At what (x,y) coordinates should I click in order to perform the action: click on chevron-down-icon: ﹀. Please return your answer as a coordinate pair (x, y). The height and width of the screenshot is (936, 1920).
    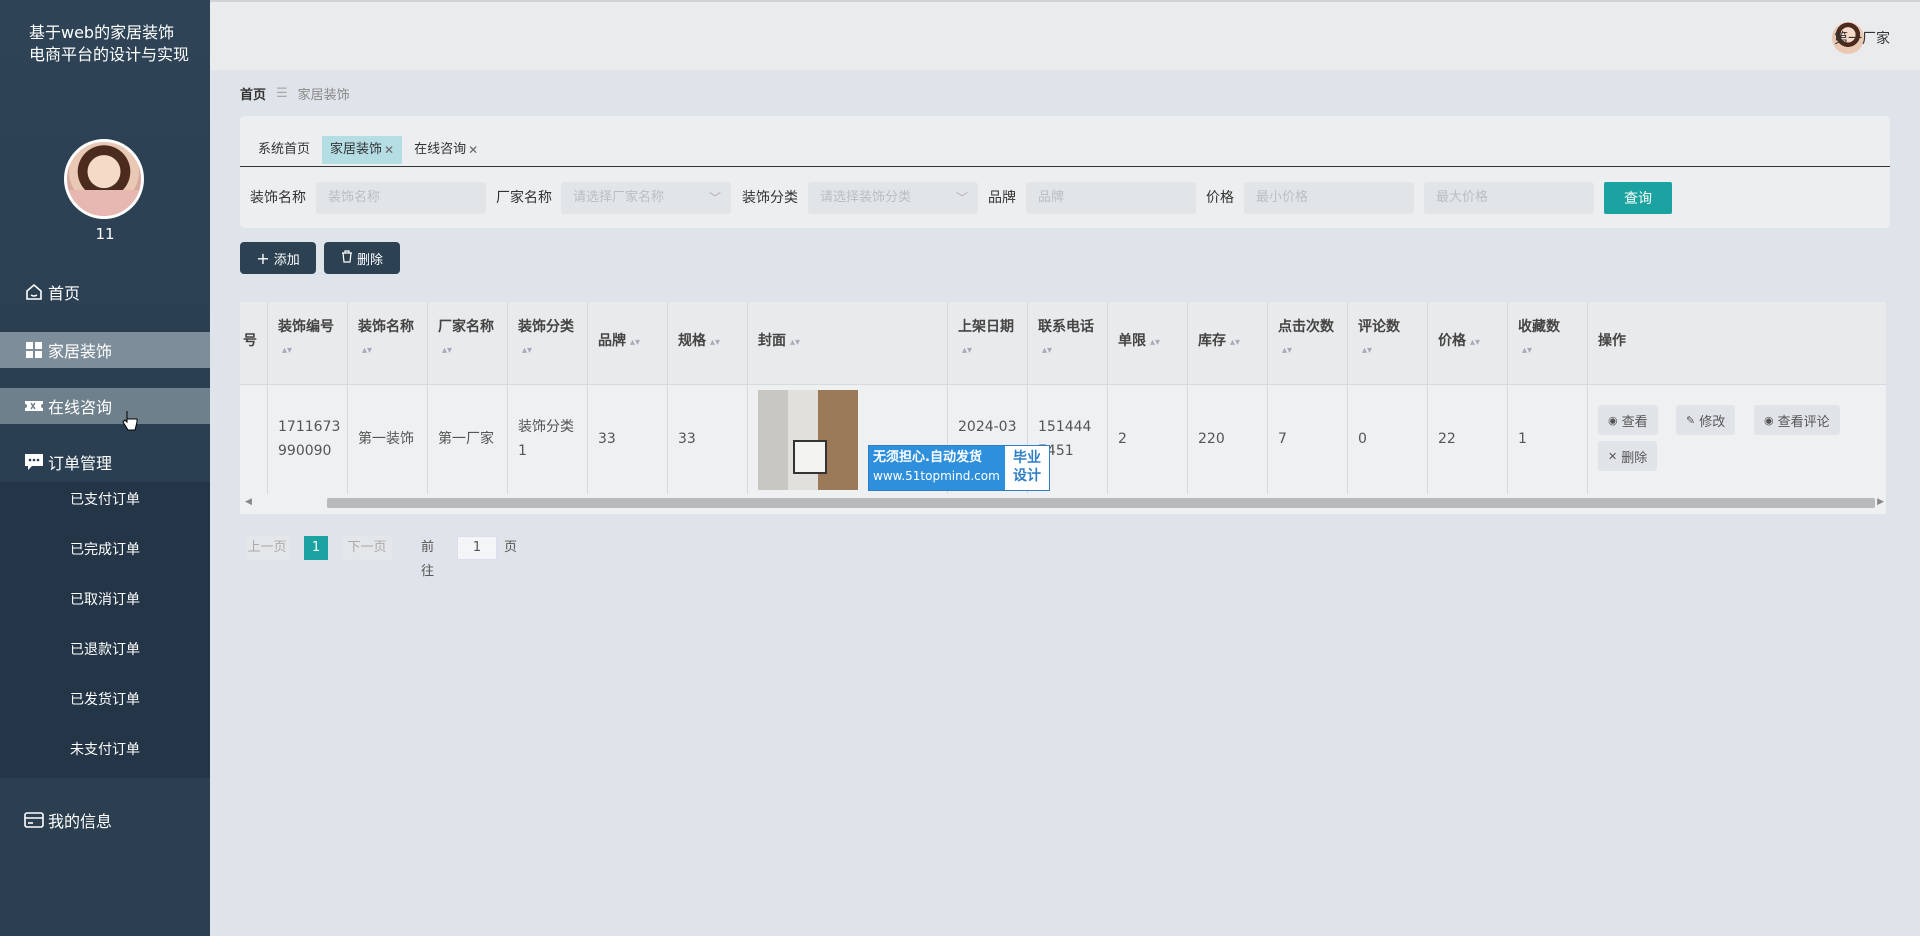
    Looking at the image, I should click on (961, 198).